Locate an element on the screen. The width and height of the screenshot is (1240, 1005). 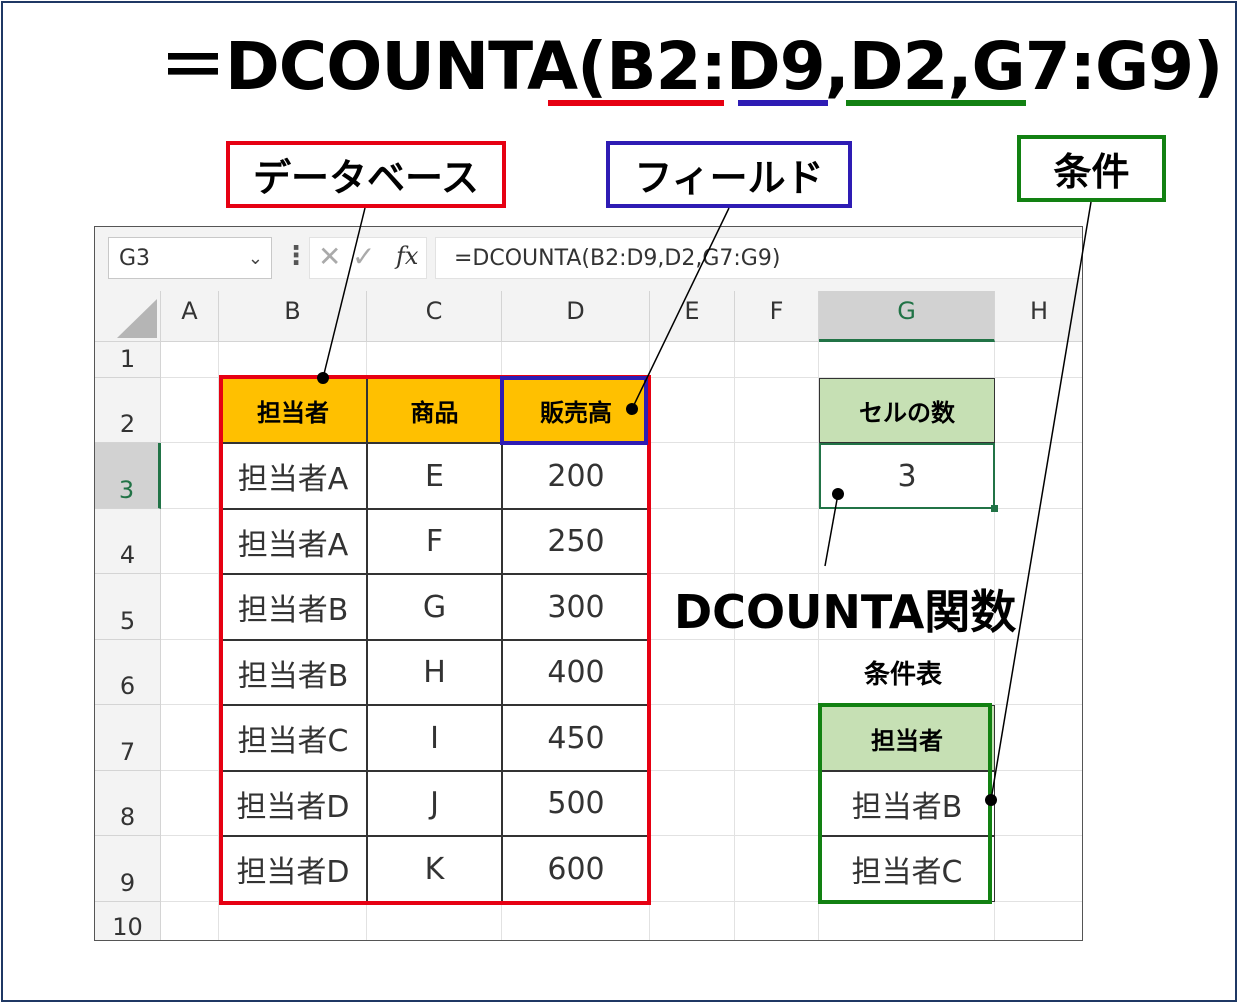
row-header-10: 10 is located at coordinates (128, 921).